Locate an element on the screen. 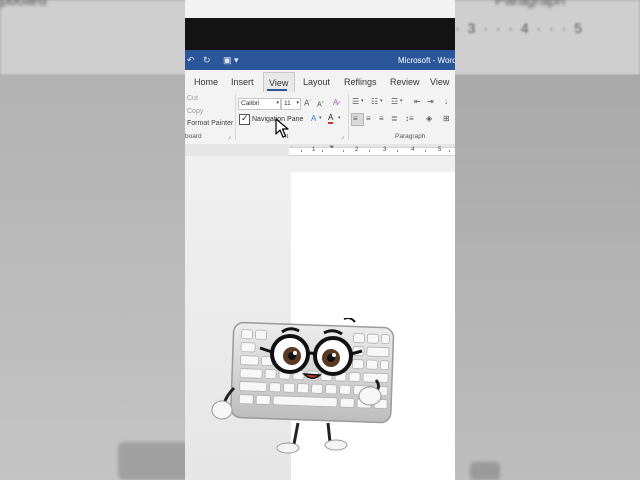 This screenshot has width=640, height=480. paragraph-group-label: Paragraph is located at coordinates (410, 136).